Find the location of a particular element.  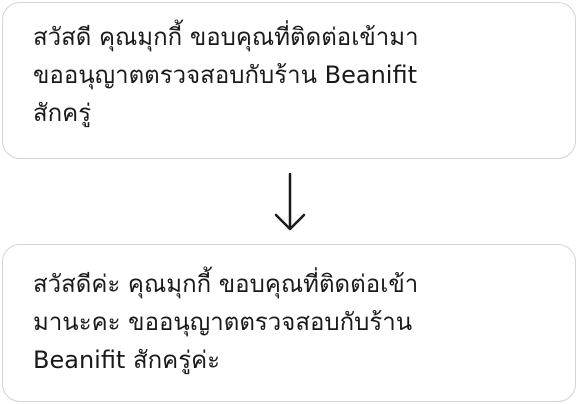

original-message-line-1: สวัสดี คุณมุกกี้ ขอบคุณที่ติดต่อเข้ามา is located at coordinates (226, 37).